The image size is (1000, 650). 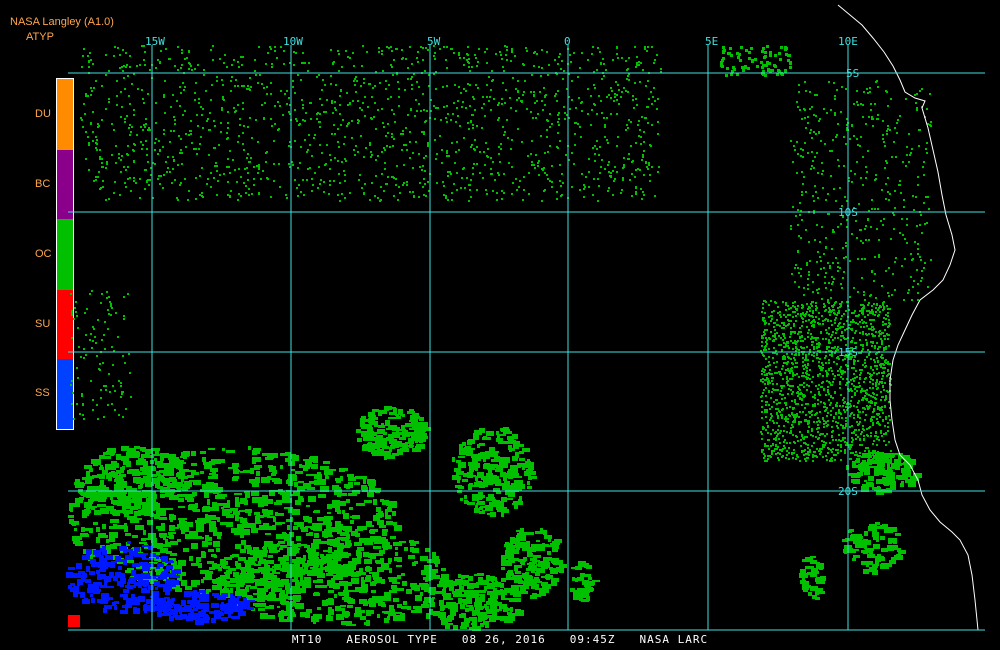 I want to click on lon-label-10w: 10W, so click(x=293, y=41).